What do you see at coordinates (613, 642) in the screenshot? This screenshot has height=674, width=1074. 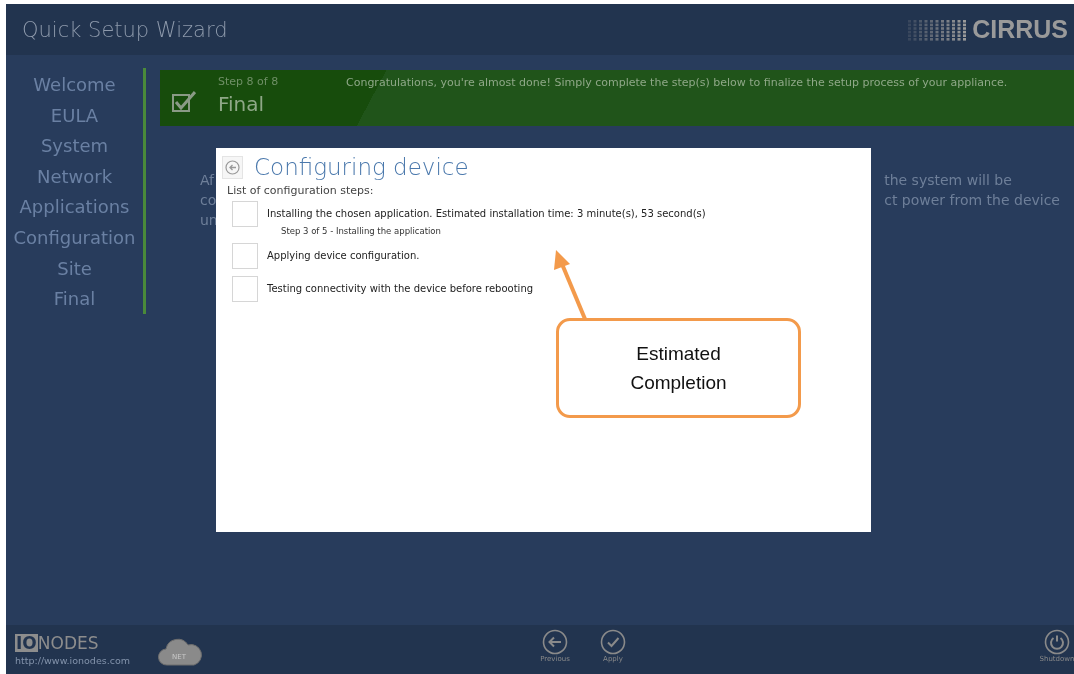 I see `checkmark-icon` at bounding box center [613, 642].